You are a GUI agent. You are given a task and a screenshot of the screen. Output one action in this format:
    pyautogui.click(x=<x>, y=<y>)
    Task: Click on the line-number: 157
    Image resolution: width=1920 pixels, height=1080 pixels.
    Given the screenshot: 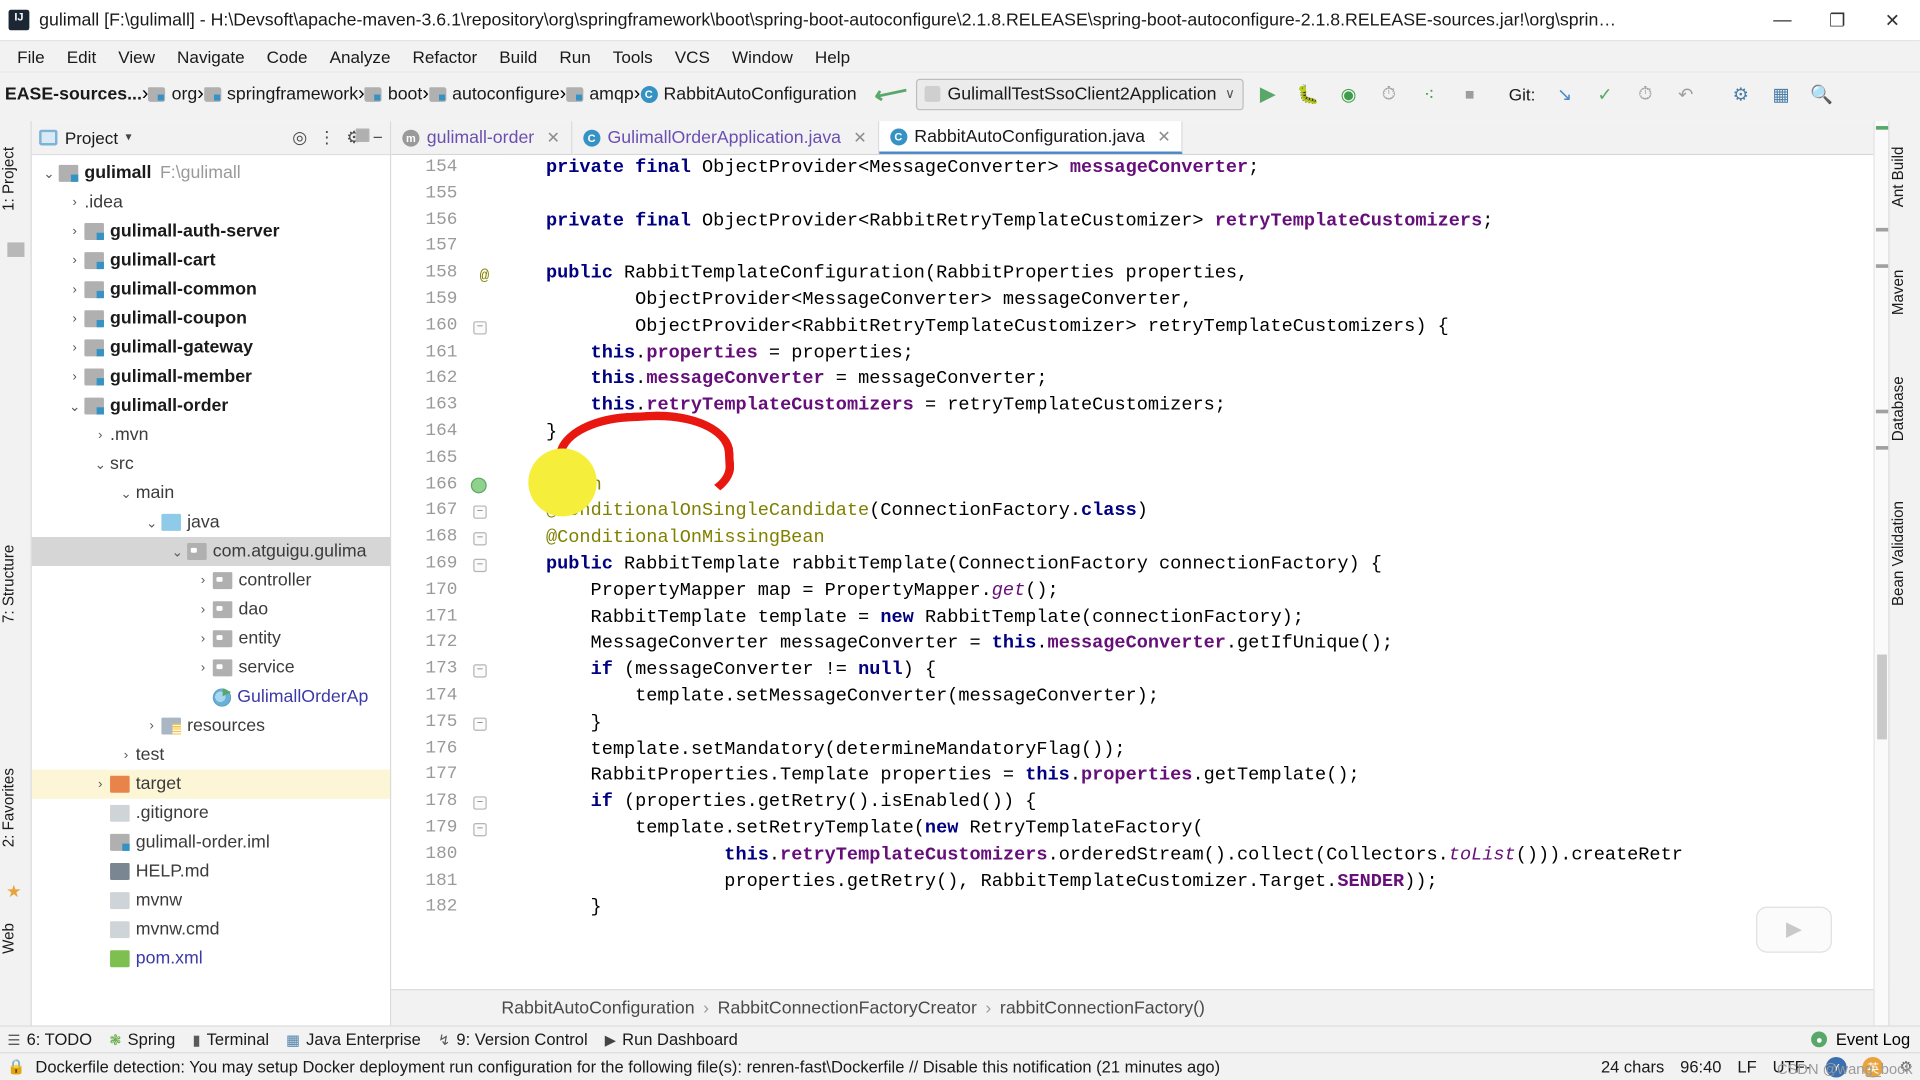 What is the action you would take?
    pyautogui.click(x=446, y=247)
    